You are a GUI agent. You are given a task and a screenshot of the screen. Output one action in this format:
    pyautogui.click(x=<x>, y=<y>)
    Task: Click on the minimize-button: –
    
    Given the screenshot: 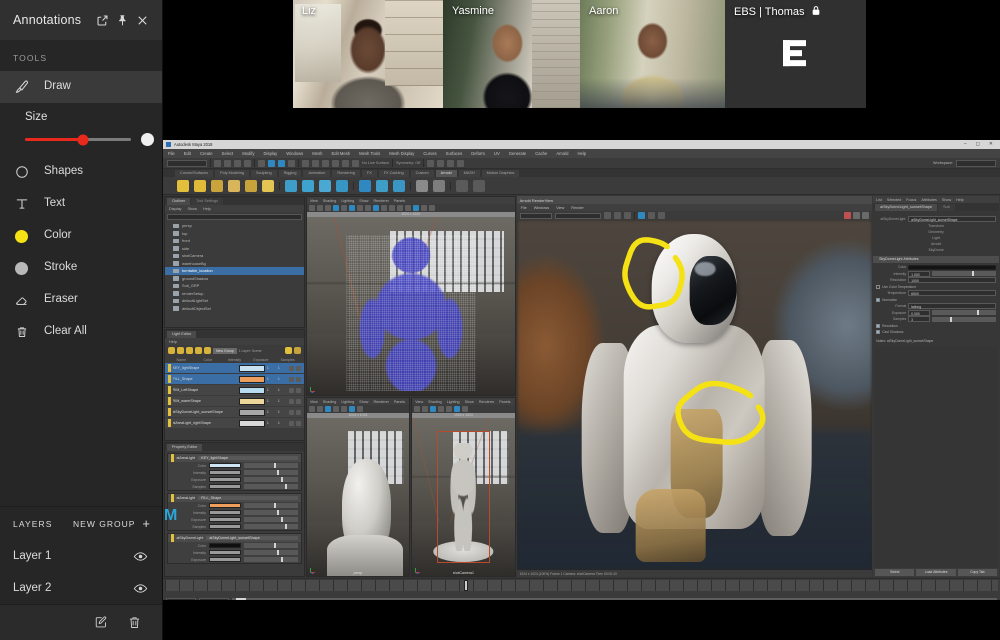 What is the action you would take?
    pyautogui.click(x=965, y=144)
    